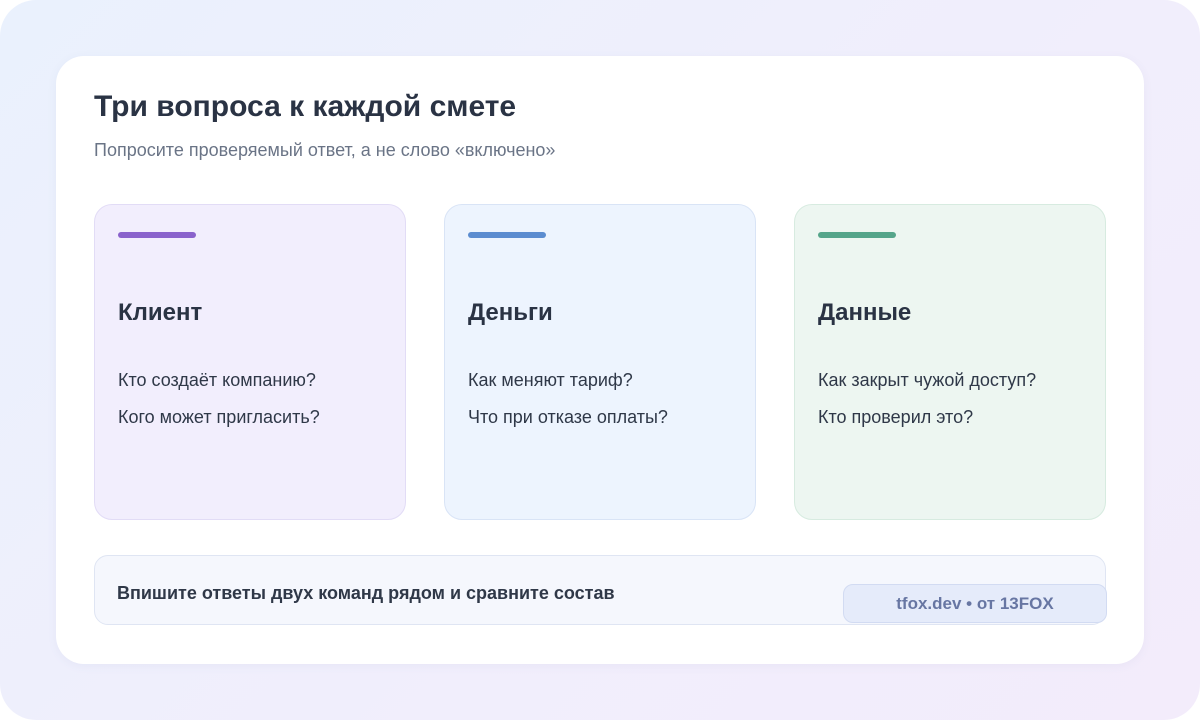  What do you see at coordinates (305, 106) in the screenshot?
I see `page-title: Три вопроса к каждой смете` at bounding box center [305, 106].